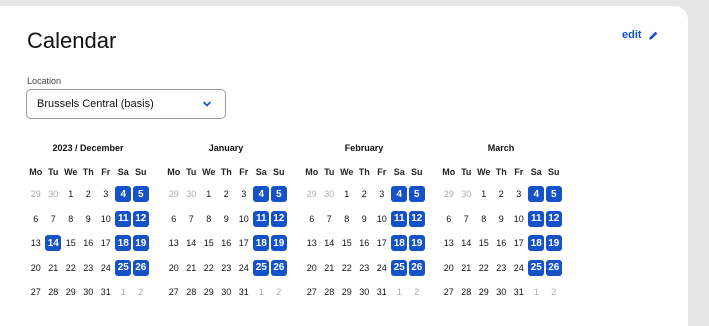  I want to click on day-cell-highlighted: 14, so click(54, 243).